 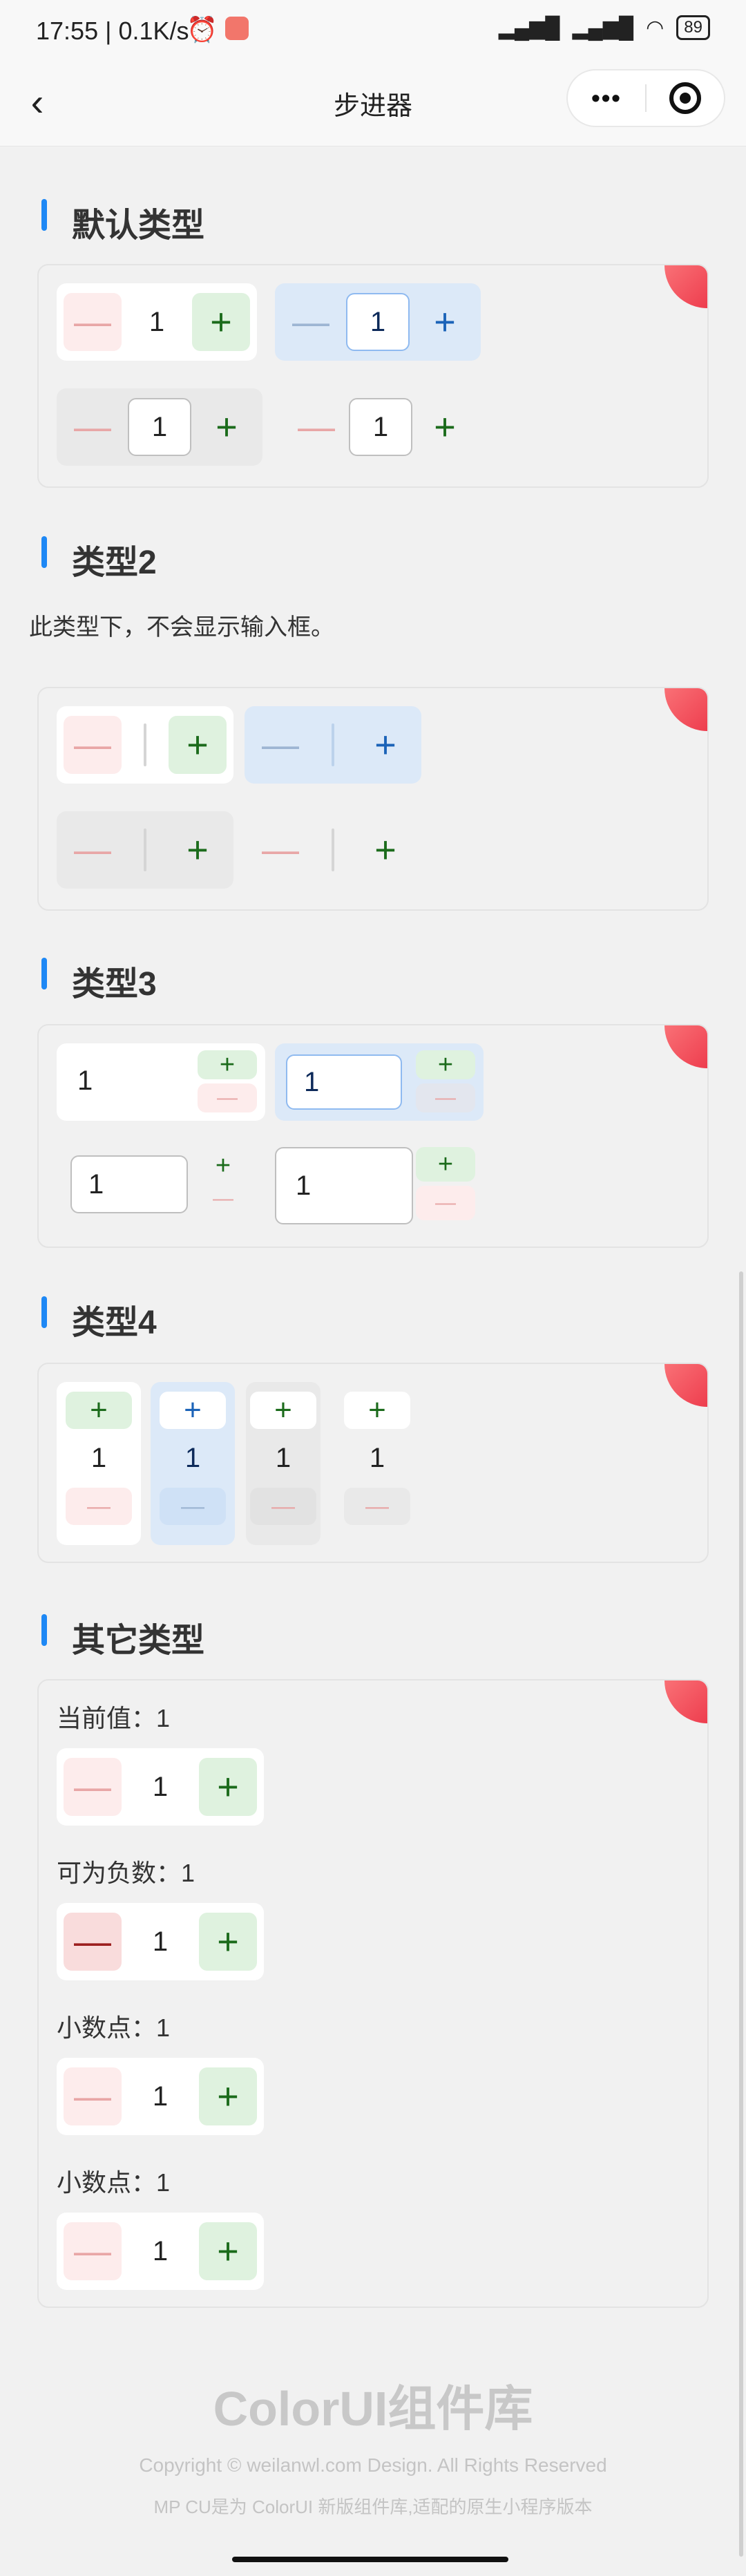 I want to click on target-icon, so click(x=685, y=98).